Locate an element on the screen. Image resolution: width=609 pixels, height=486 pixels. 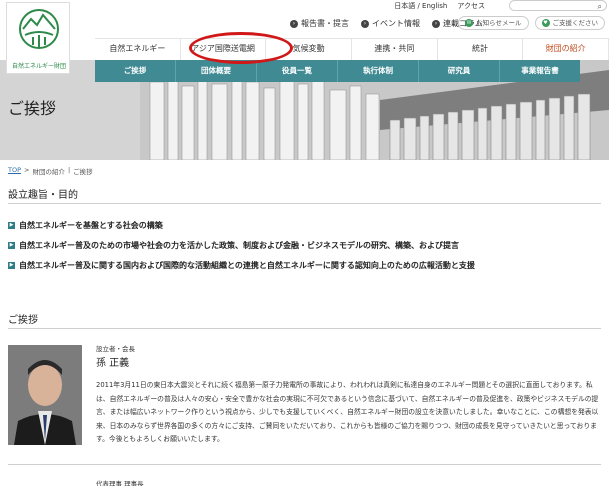
tab-greeting: ご挨拶 is located at coordinates (135, 71).